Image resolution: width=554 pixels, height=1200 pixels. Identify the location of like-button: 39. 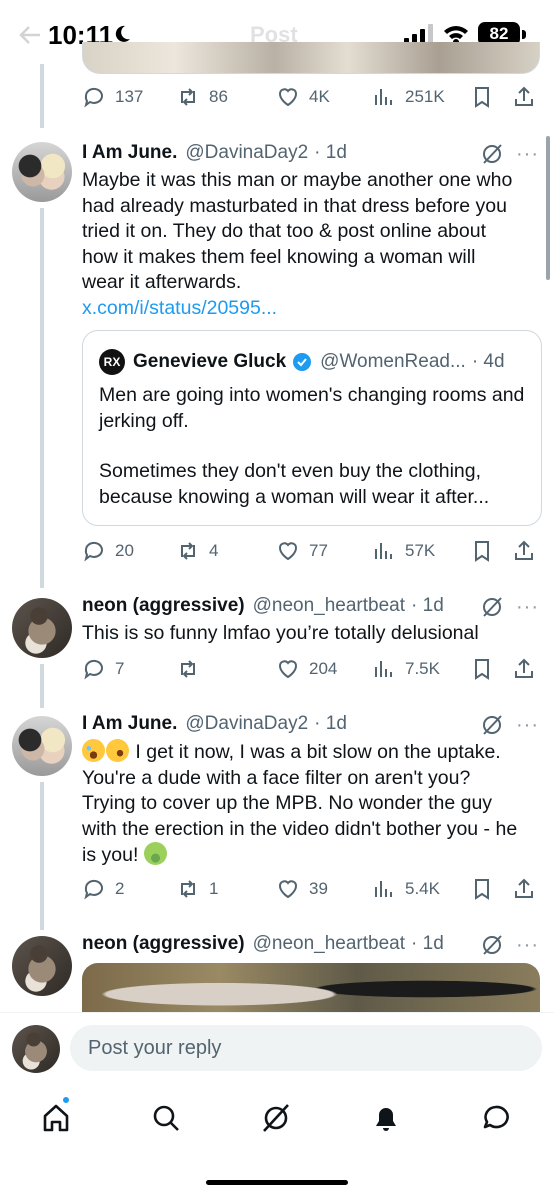
(302, 889).